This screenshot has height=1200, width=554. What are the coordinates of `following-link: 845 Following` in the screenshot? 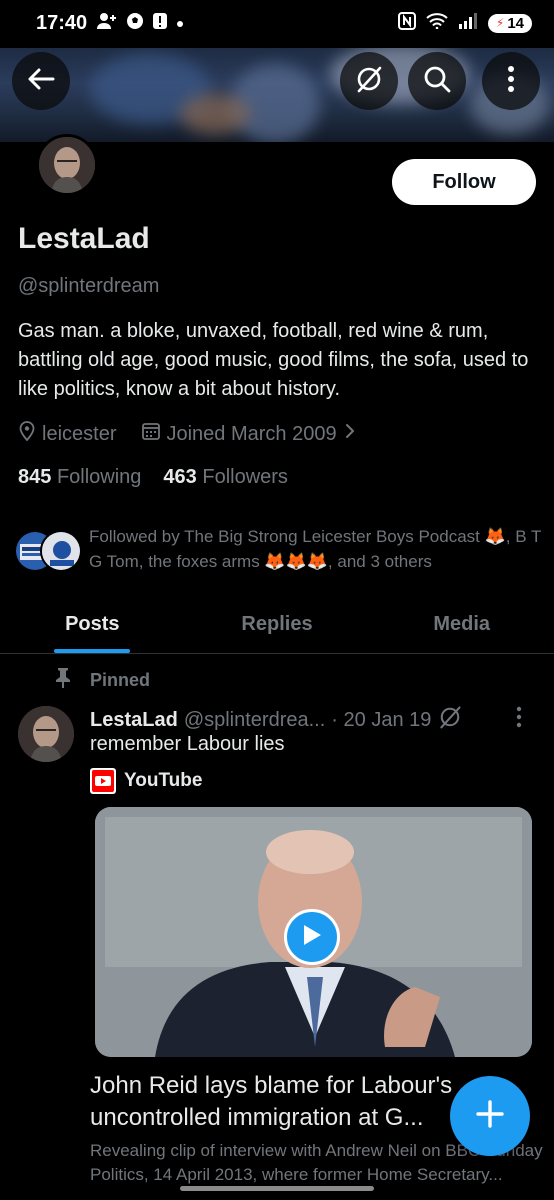 It's located at (79, 477).